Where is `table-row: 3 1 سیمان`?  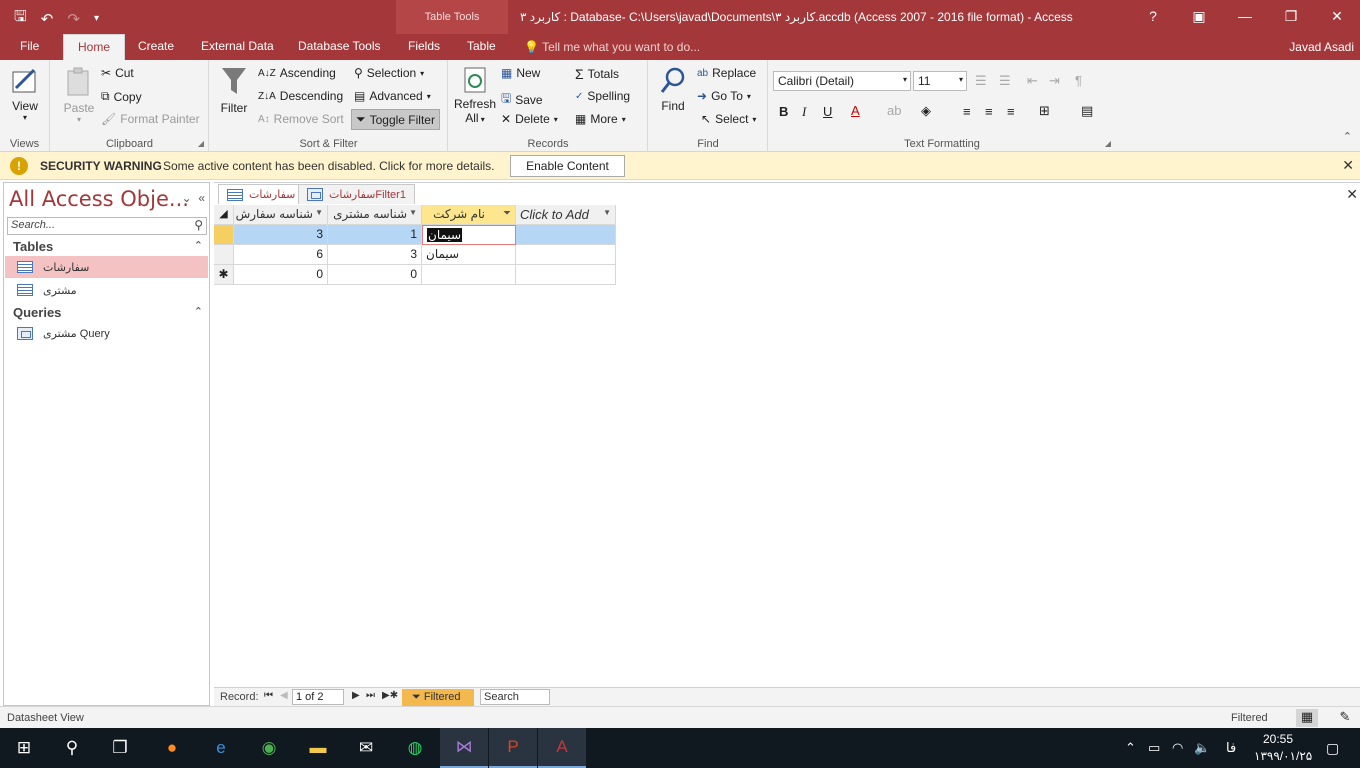 table-row: 3 1 سیمان is located at coordinates (415, 235).